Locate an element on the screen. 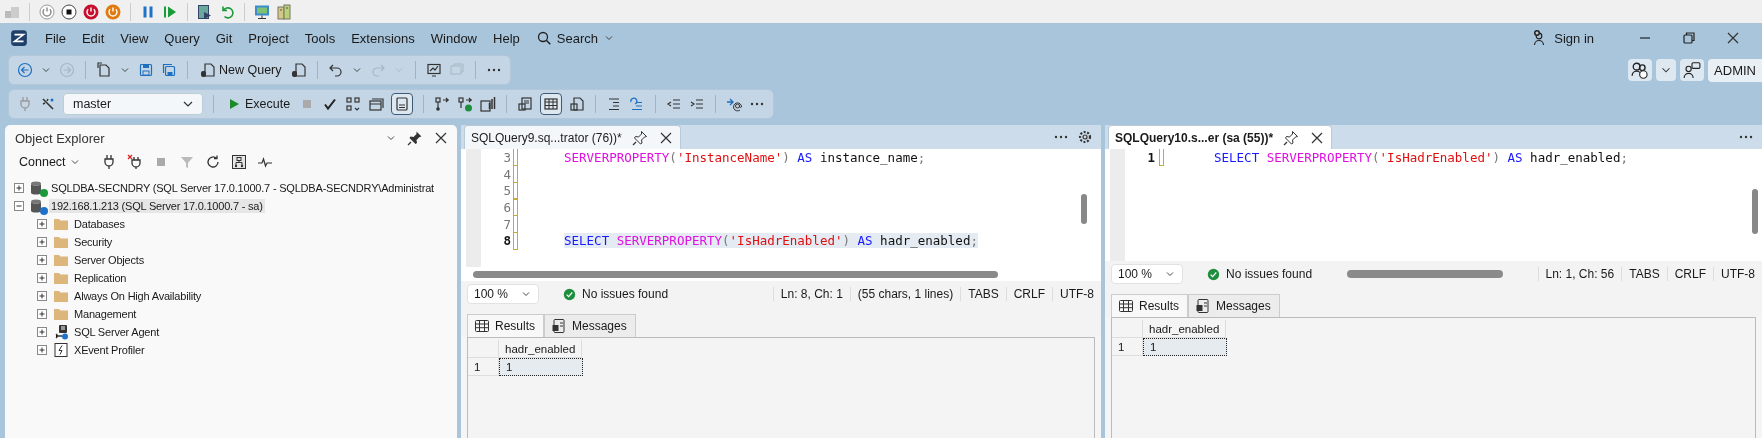  grid-icon is located at coordinates (482, 326).